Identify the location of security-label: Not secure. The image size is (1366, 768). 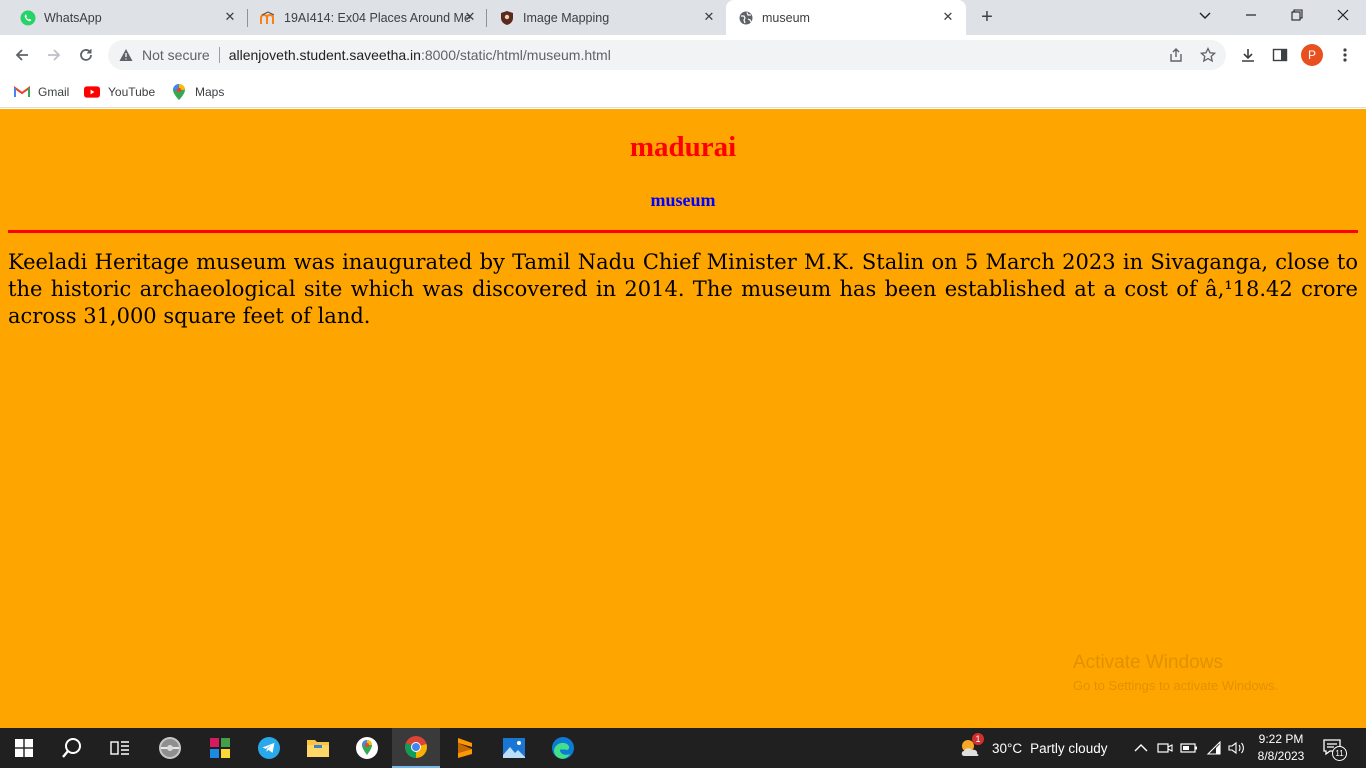
(176, 55).